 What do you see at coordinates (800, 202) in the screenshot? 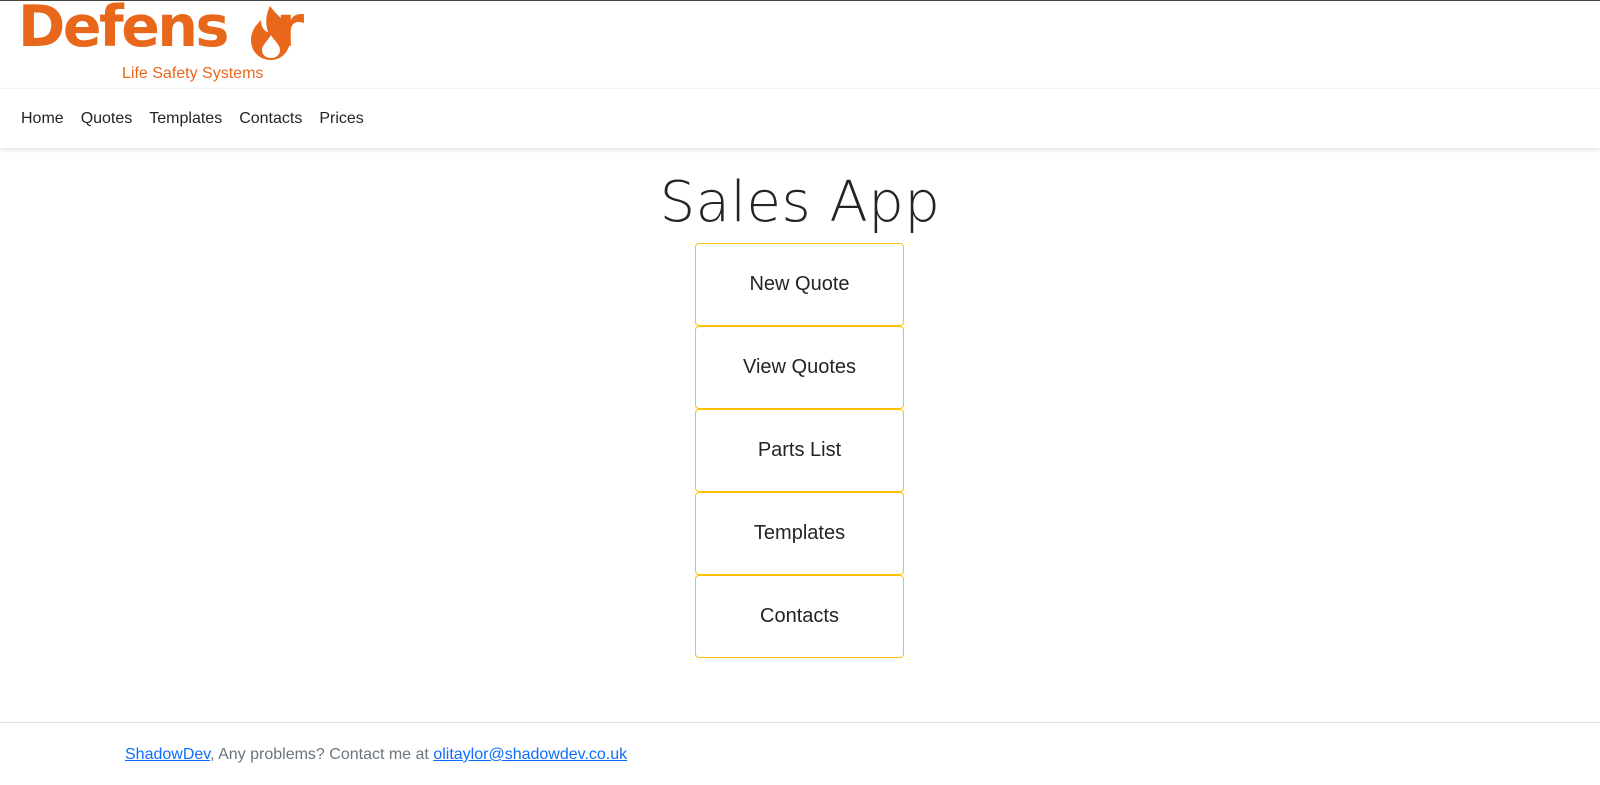
I see `page-title: Sales App` at bounding box center [800, 202].